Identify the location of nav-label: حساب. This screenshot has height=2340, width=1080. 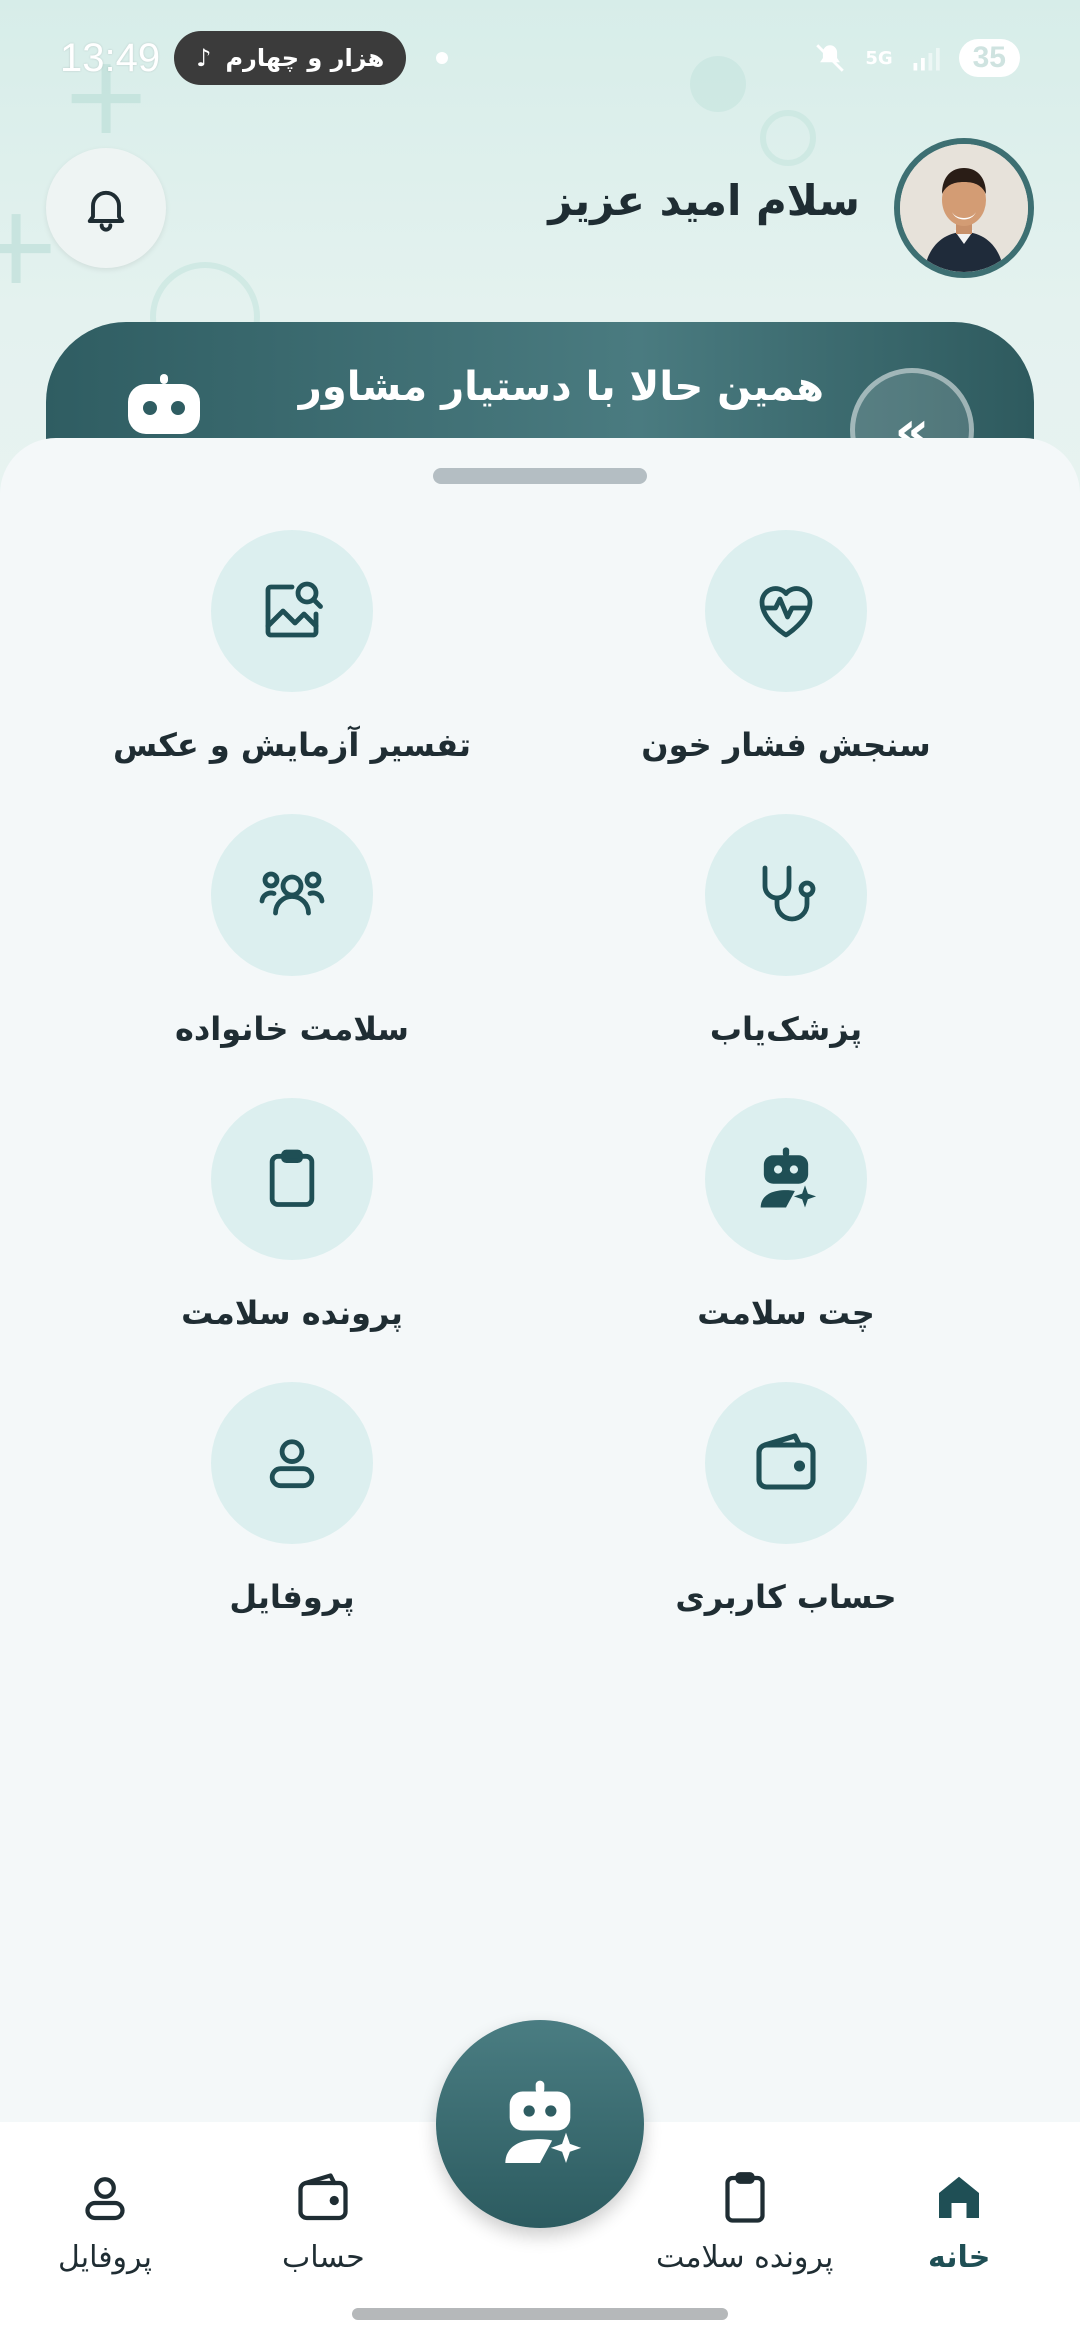
(323, 2257).